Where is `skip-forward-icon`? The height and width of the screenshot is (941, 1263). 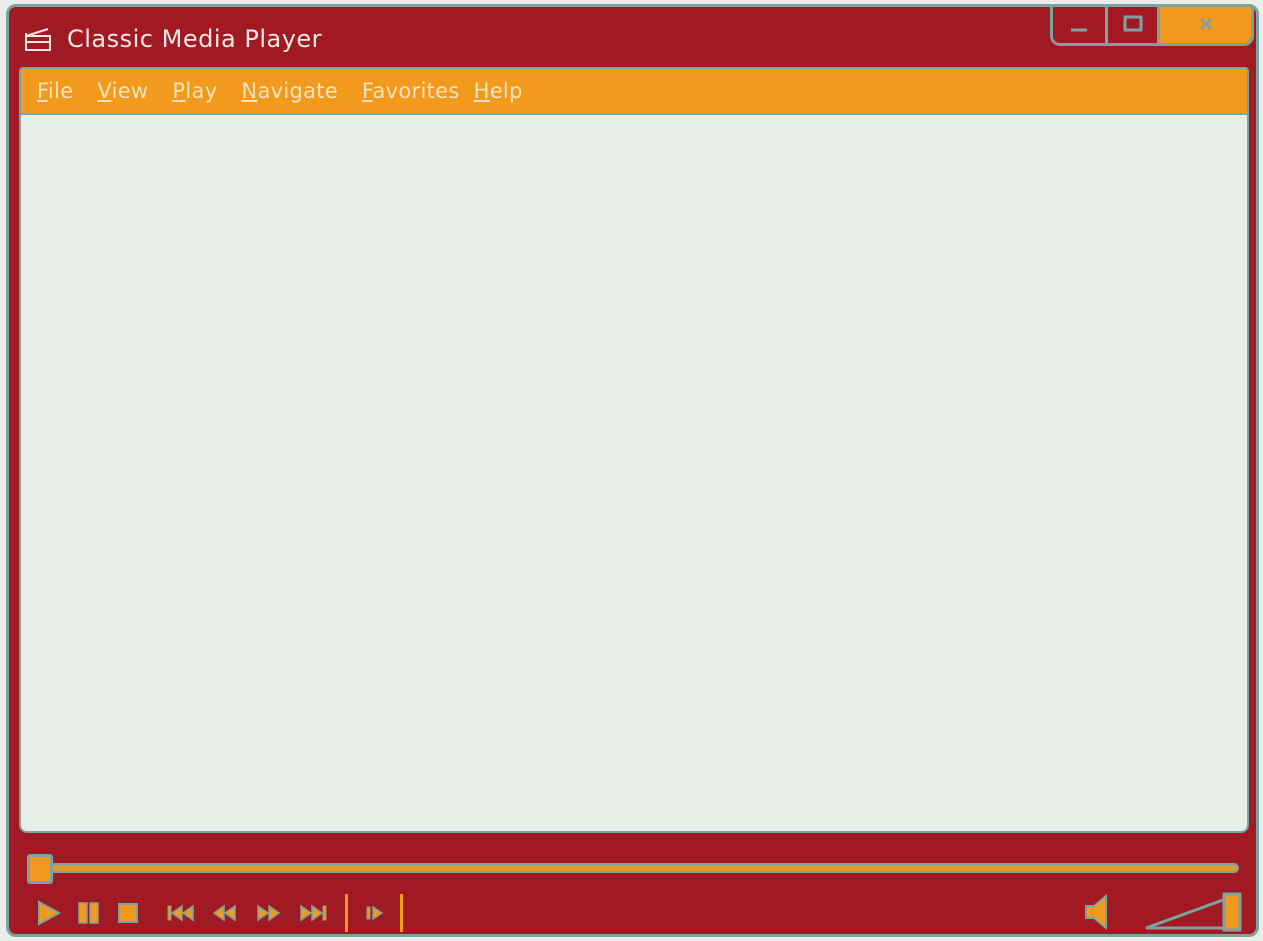 skip-forward-icon is located at coordinates (313, 913).